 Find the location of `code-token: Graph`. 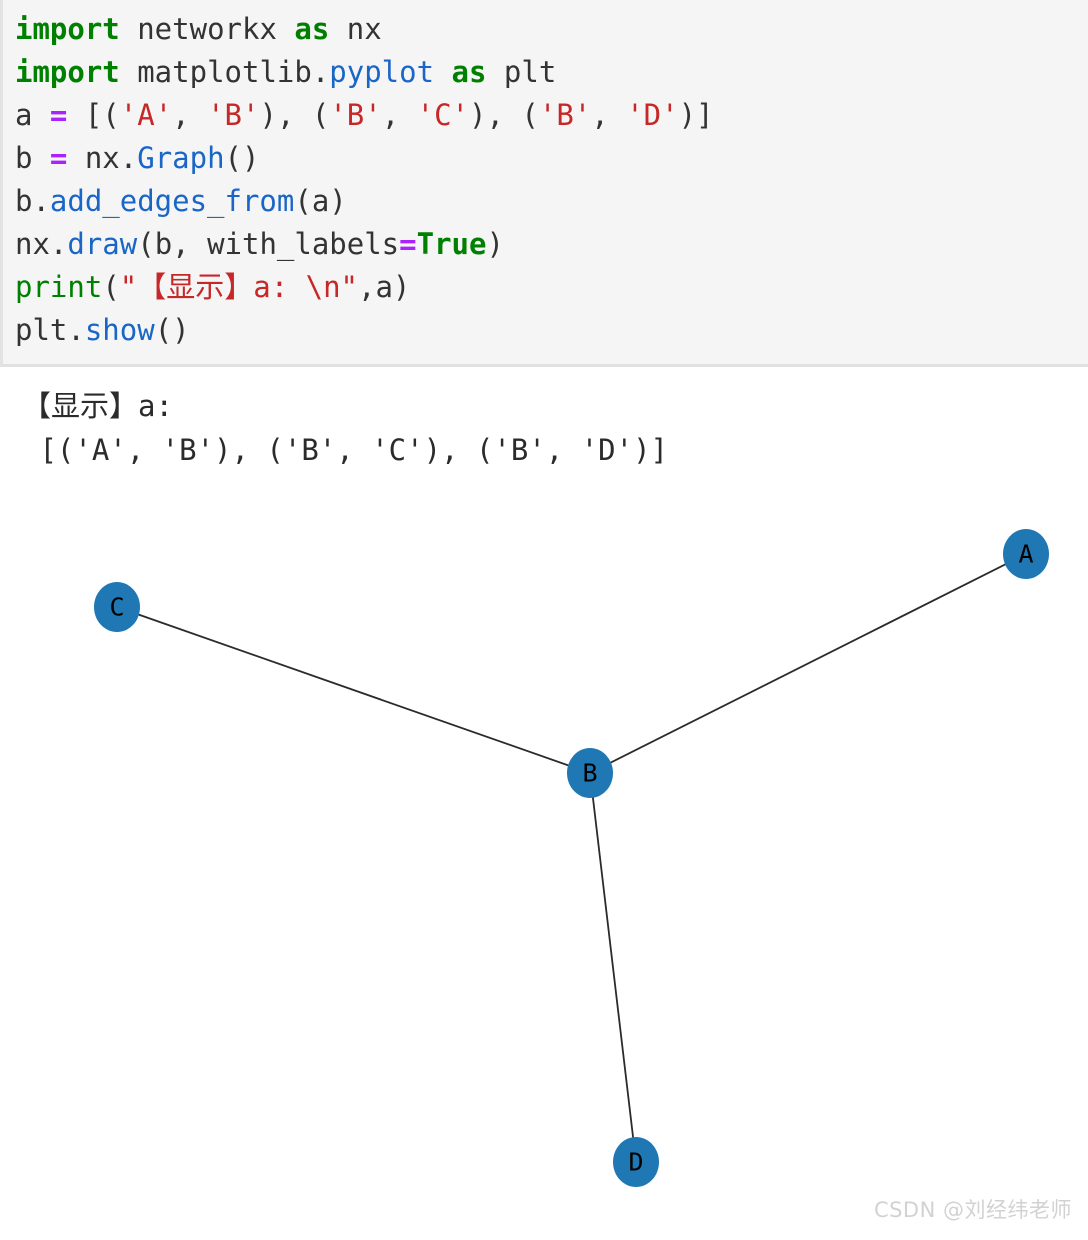

code-token: Graph is located at coordinates (181, 158).